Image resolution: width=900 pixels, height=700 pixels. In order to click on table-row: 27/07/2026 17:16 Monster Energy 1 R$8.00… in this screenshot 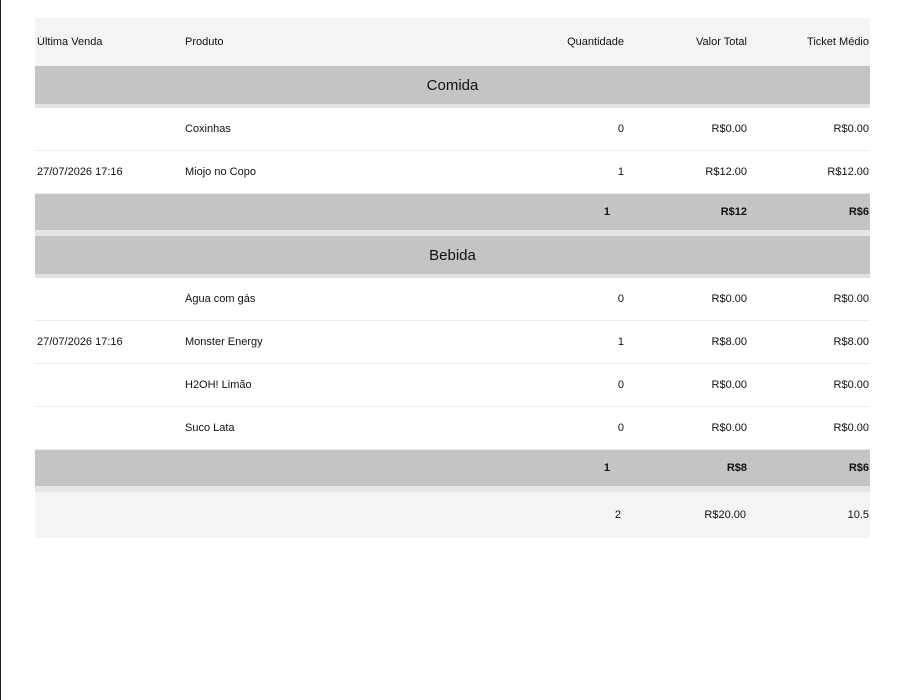, I will do `click(452, 342)`.